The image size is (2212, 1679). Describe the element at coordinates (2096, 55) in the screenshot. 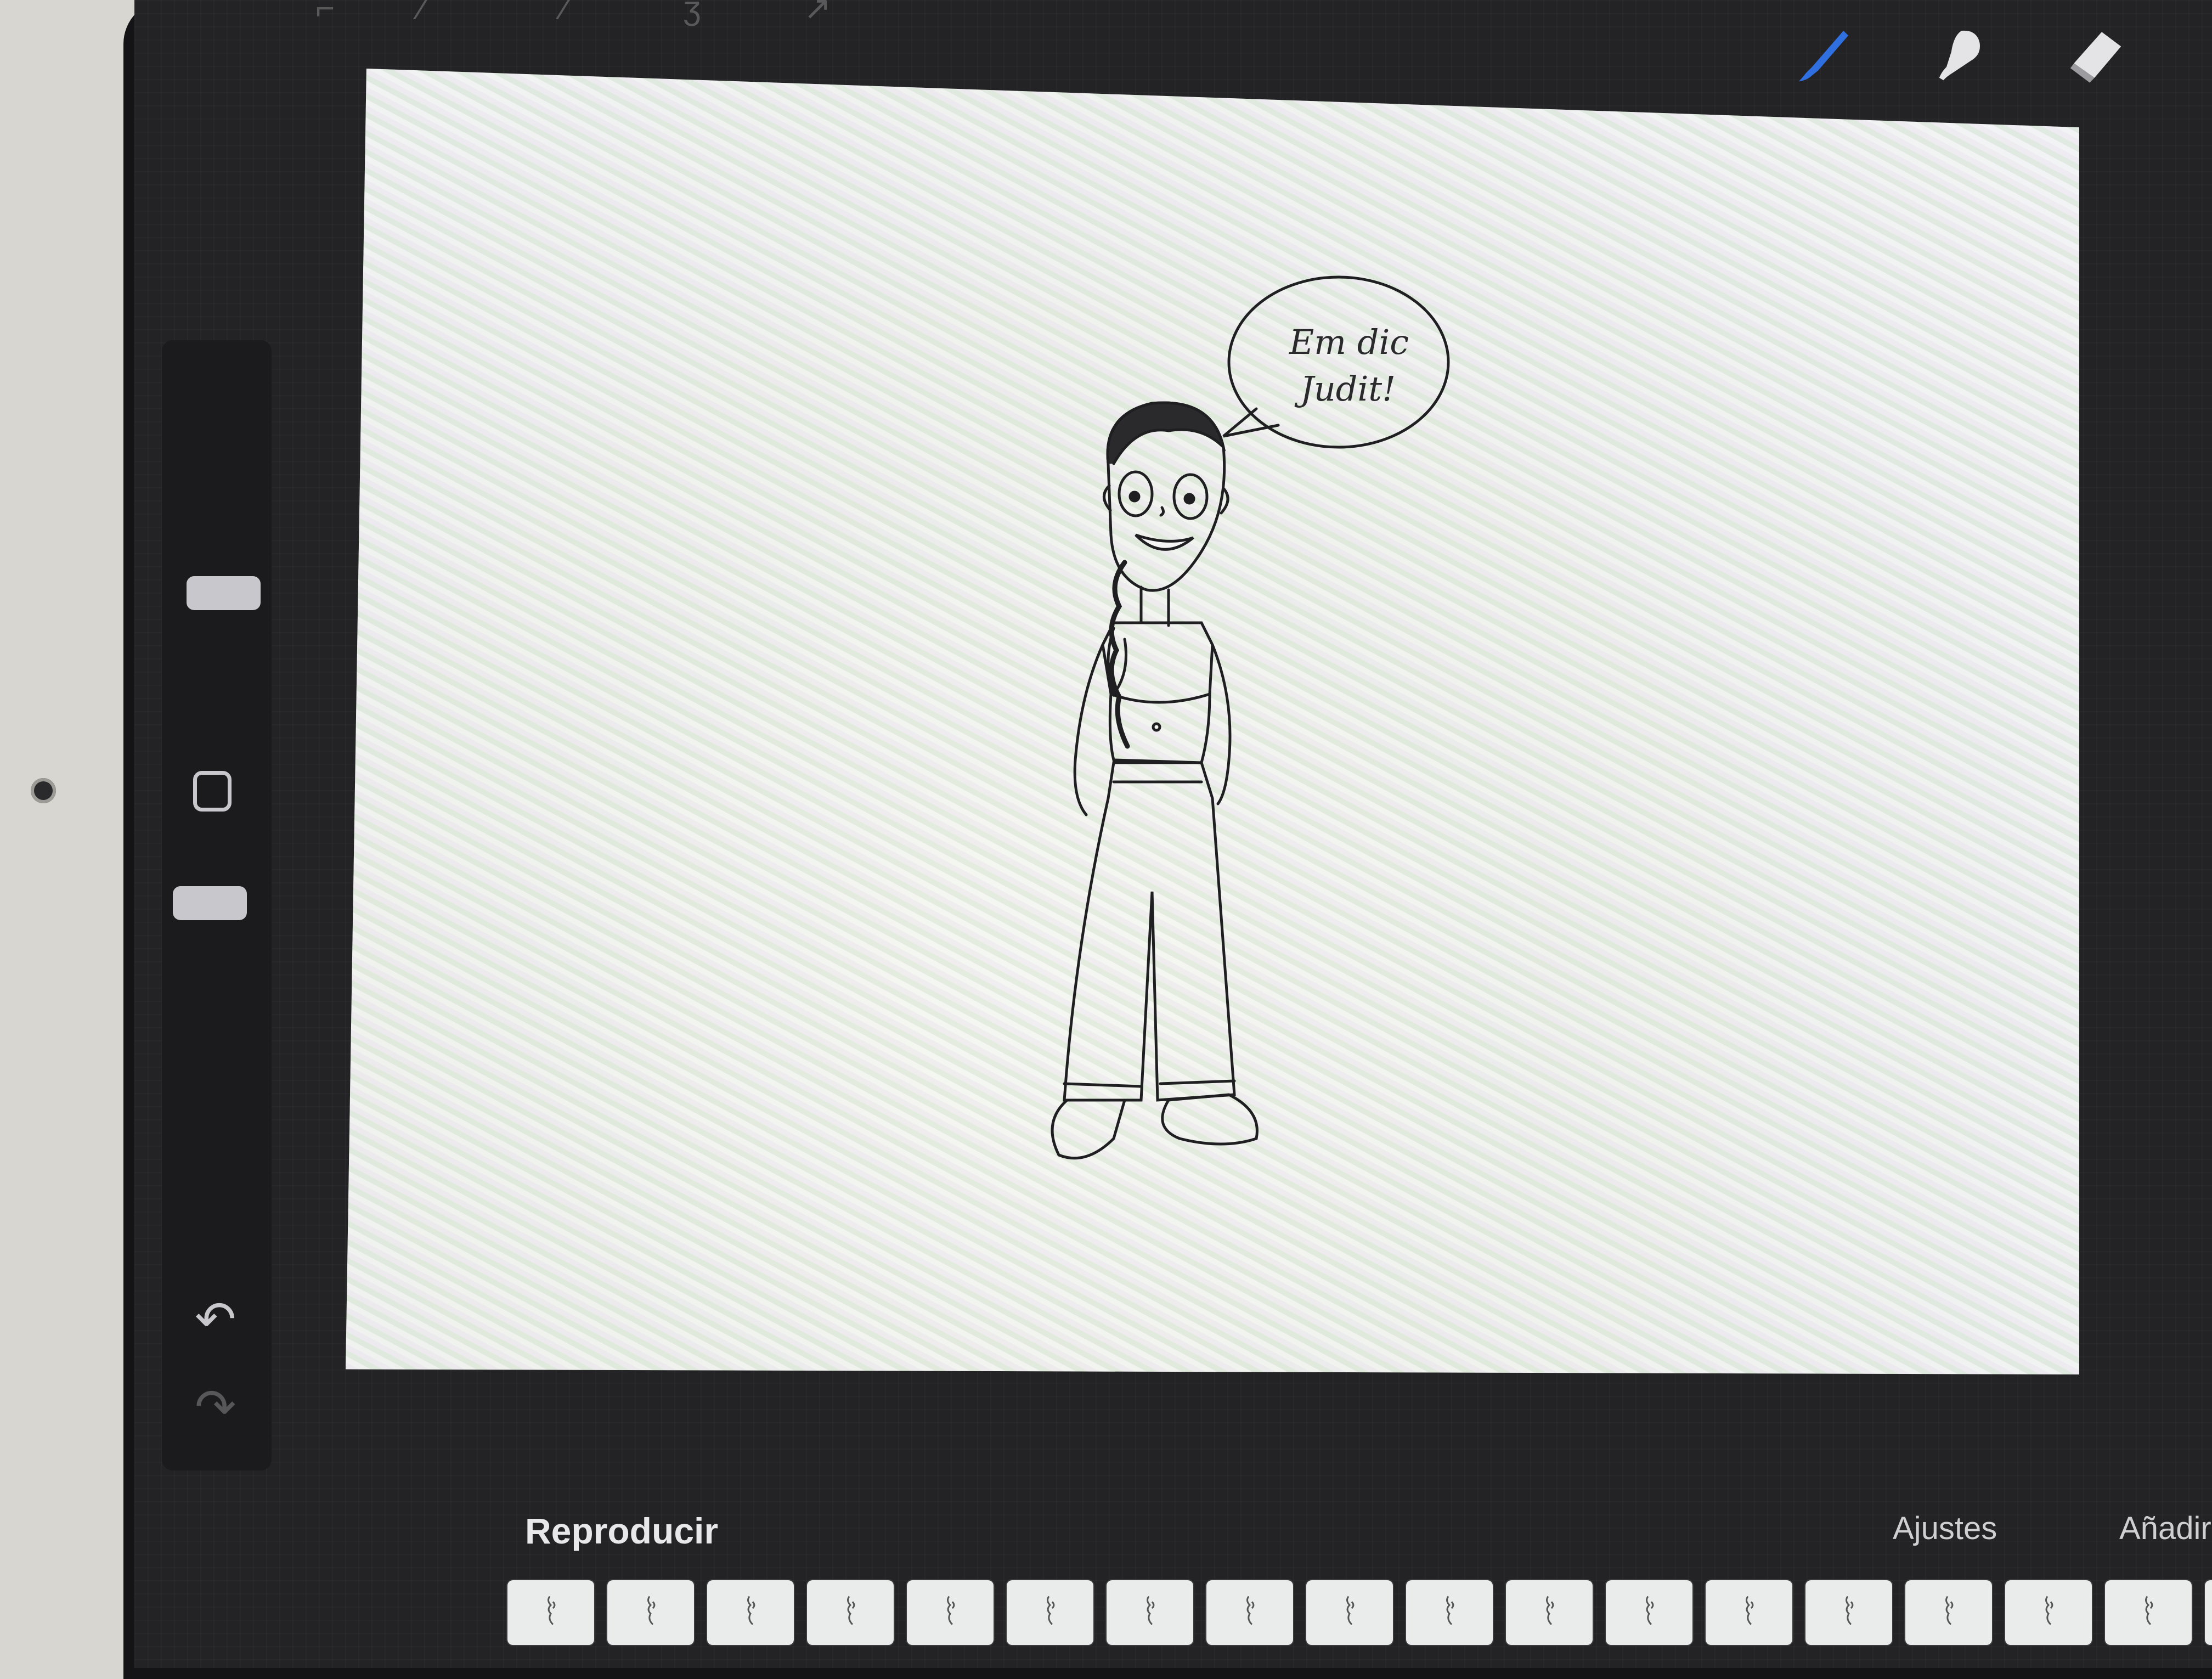

I see `eraser-icon` at that location.